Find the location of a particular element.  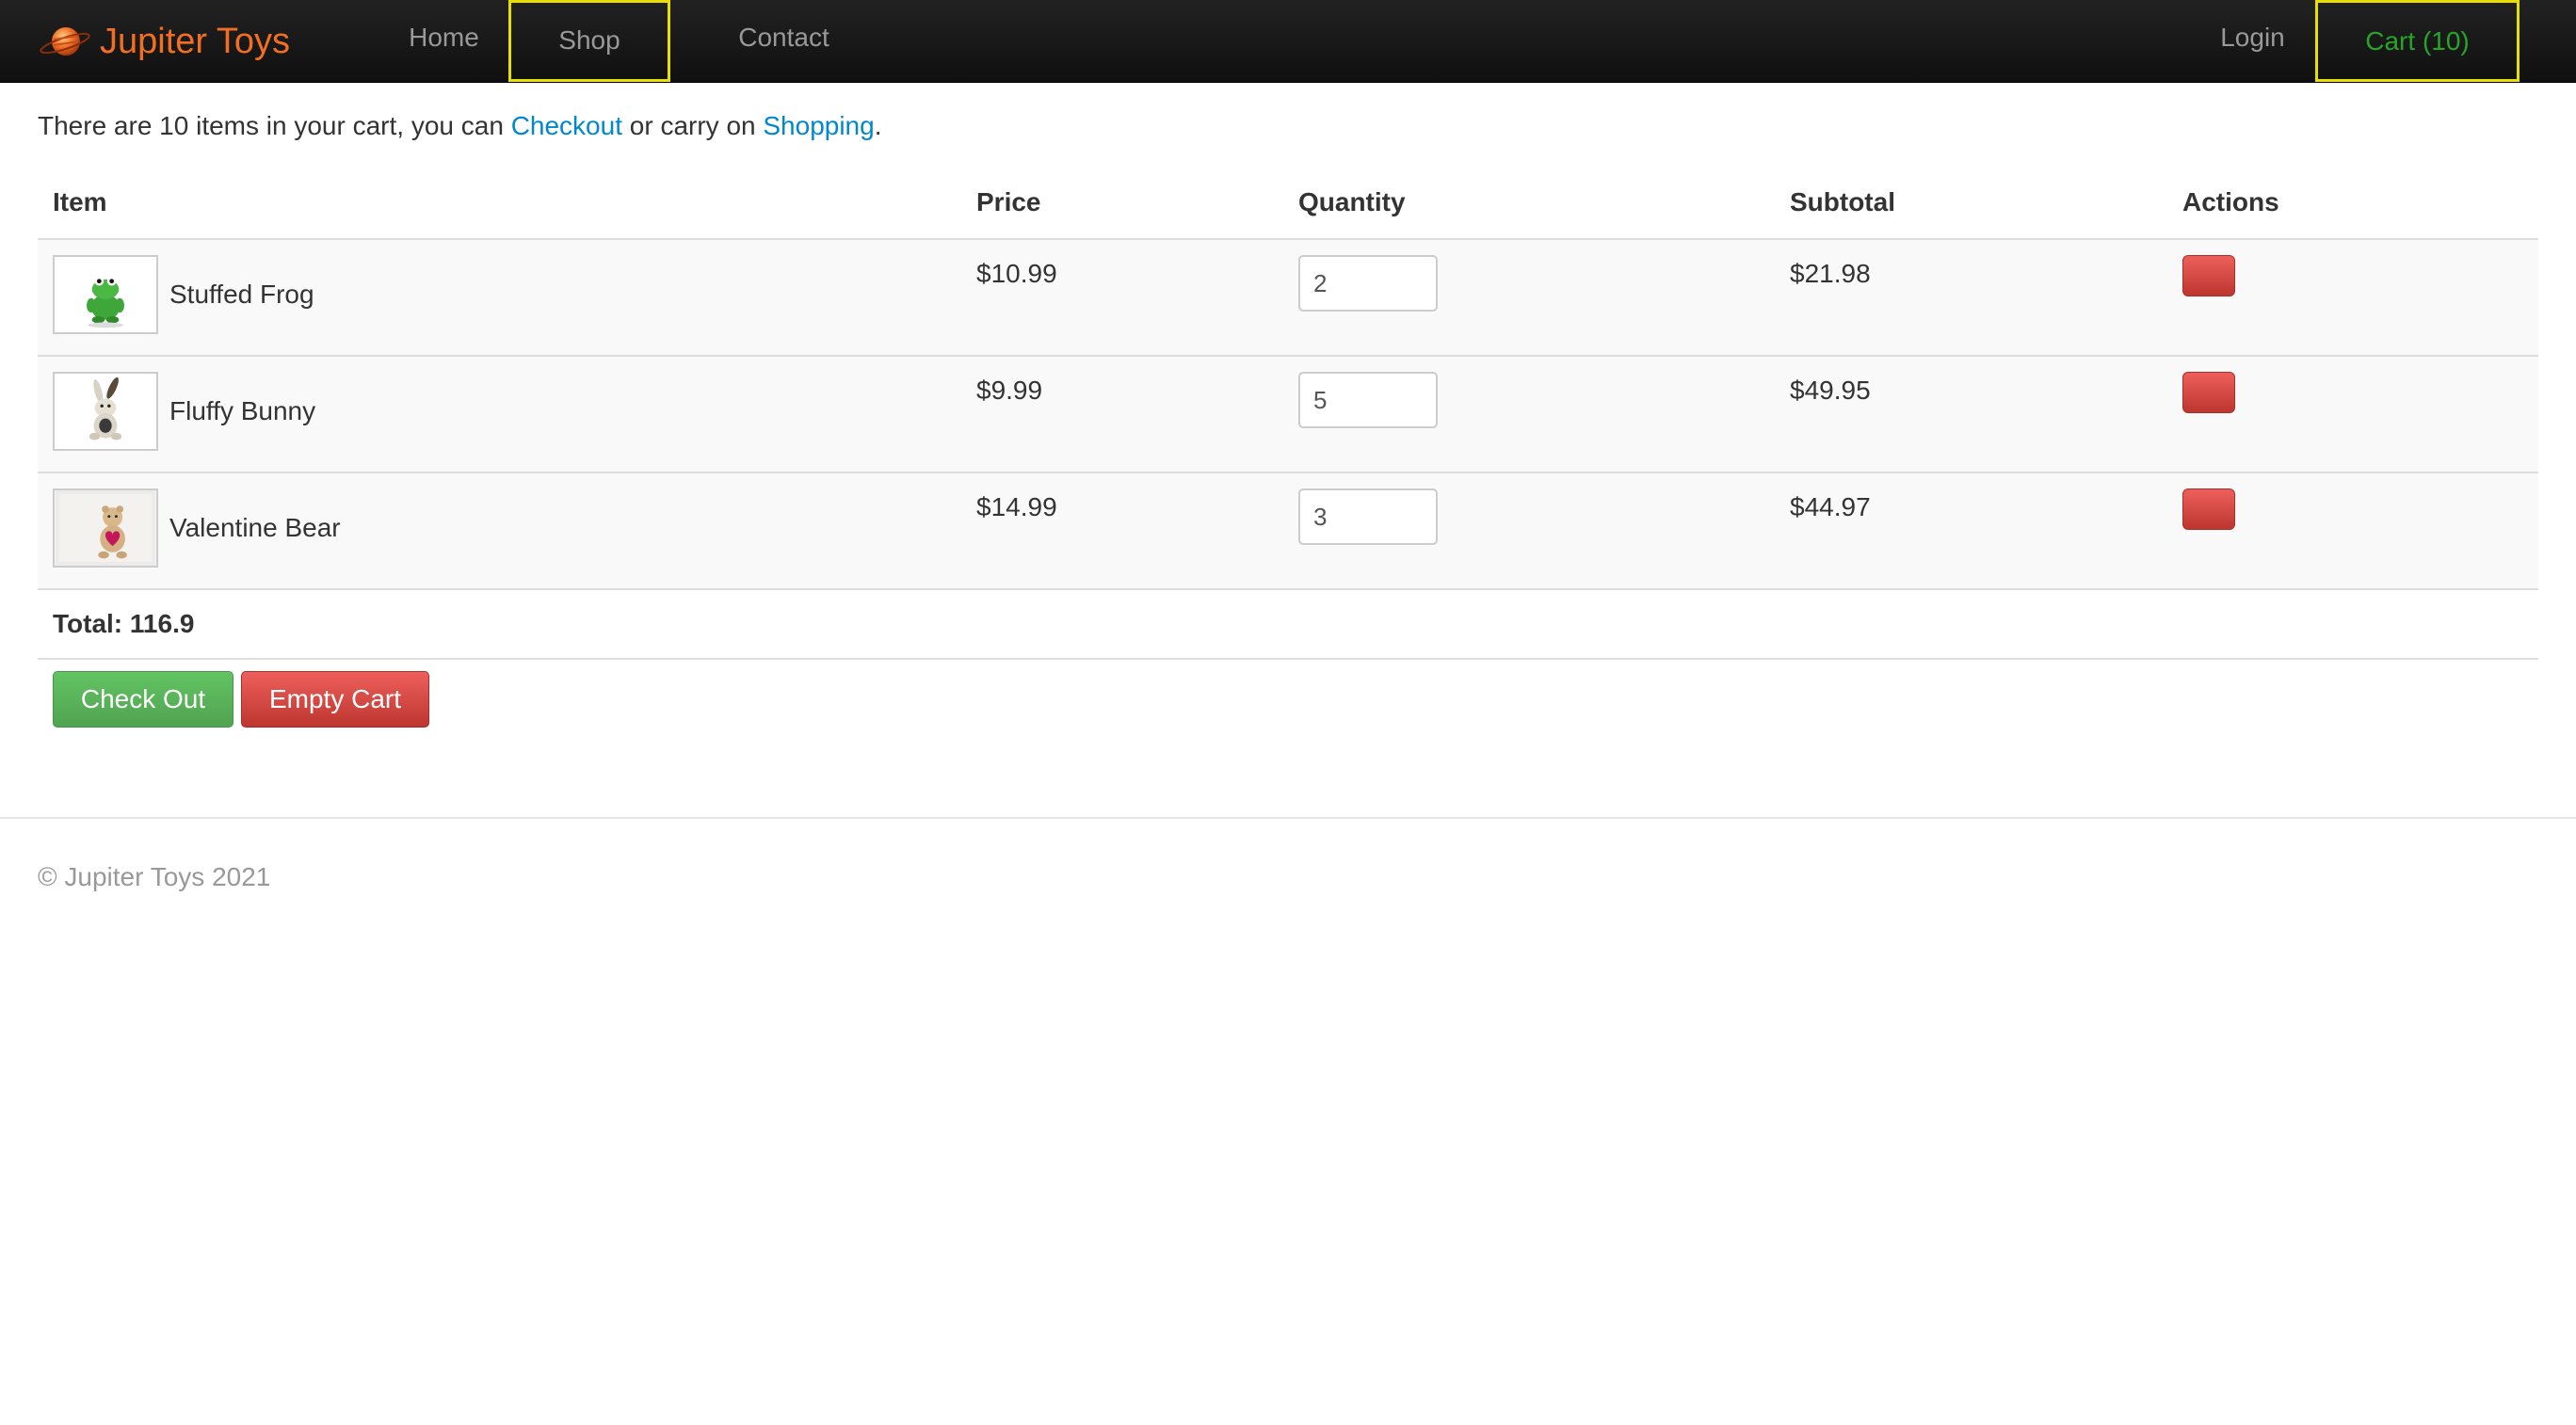

table-header: Item Price Quantity Subtotal Actions is located at coordinates (1288, 207).